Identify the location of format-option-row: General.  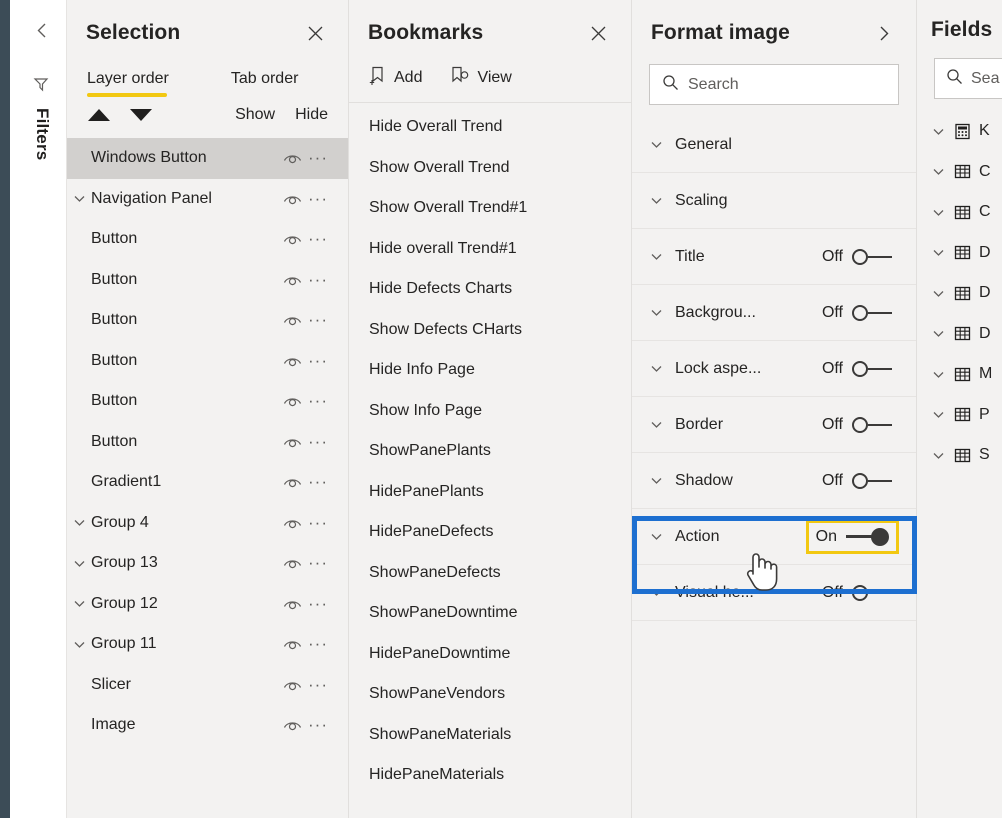
(774, 145).